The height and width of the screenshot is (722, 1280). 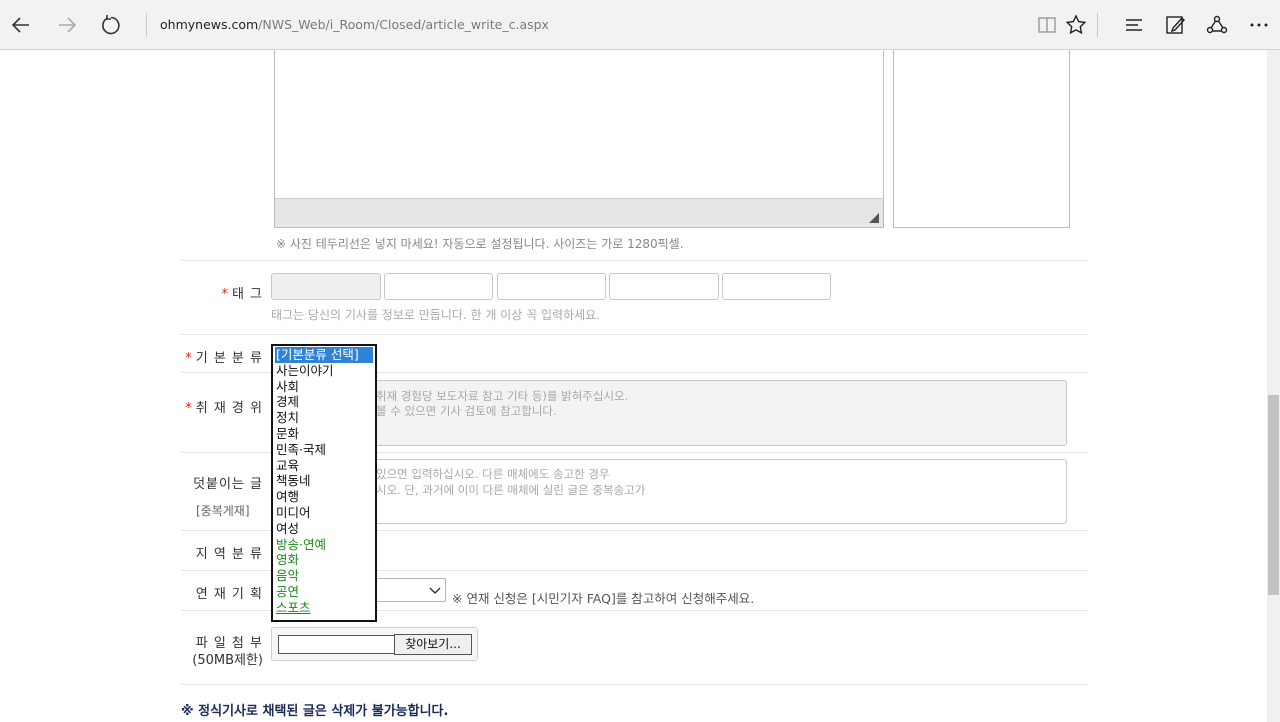 What do you see at coordinates (435, 590) in the screenshot?
I see `chevron-down-icon` at bounding box center [435, 590].